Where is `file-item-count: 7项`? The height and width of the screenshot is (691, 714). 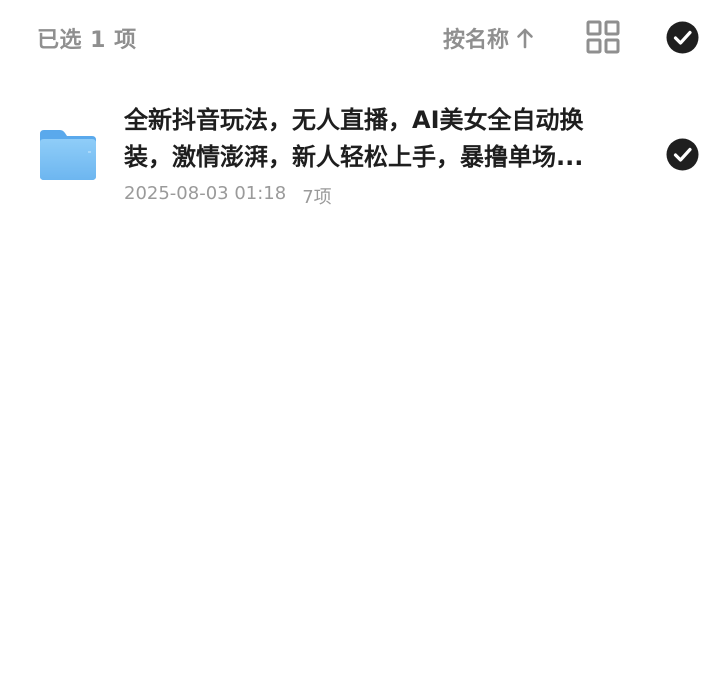
file-item-count: 7项 is located at coordinates (317, 197).